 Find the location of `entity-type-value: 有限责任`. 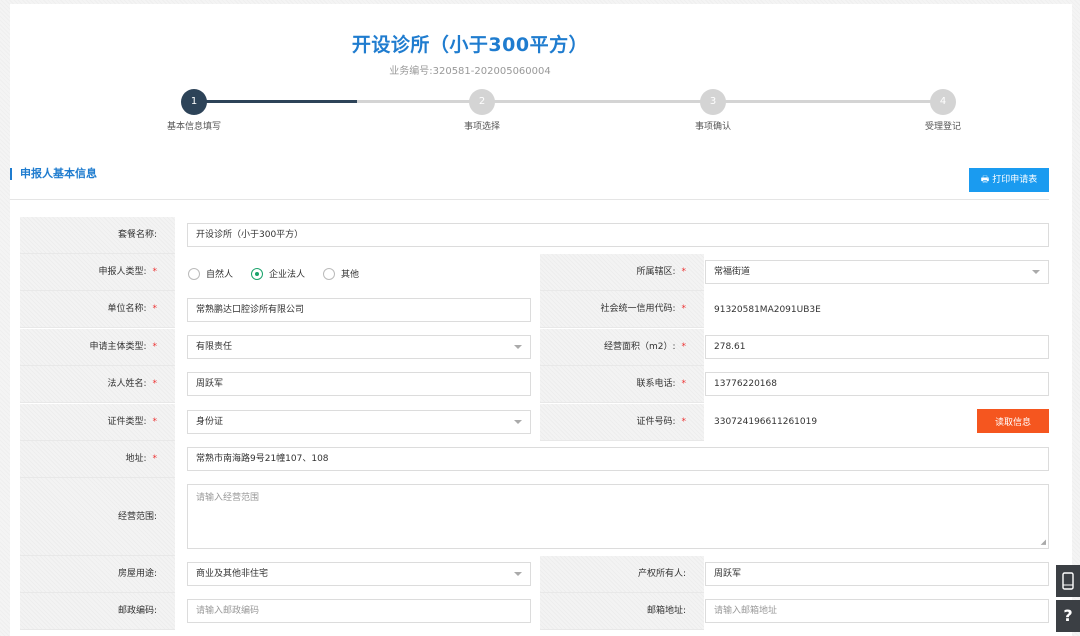

entity-type-value: 有限责任 is located at coordinates (214, 347).